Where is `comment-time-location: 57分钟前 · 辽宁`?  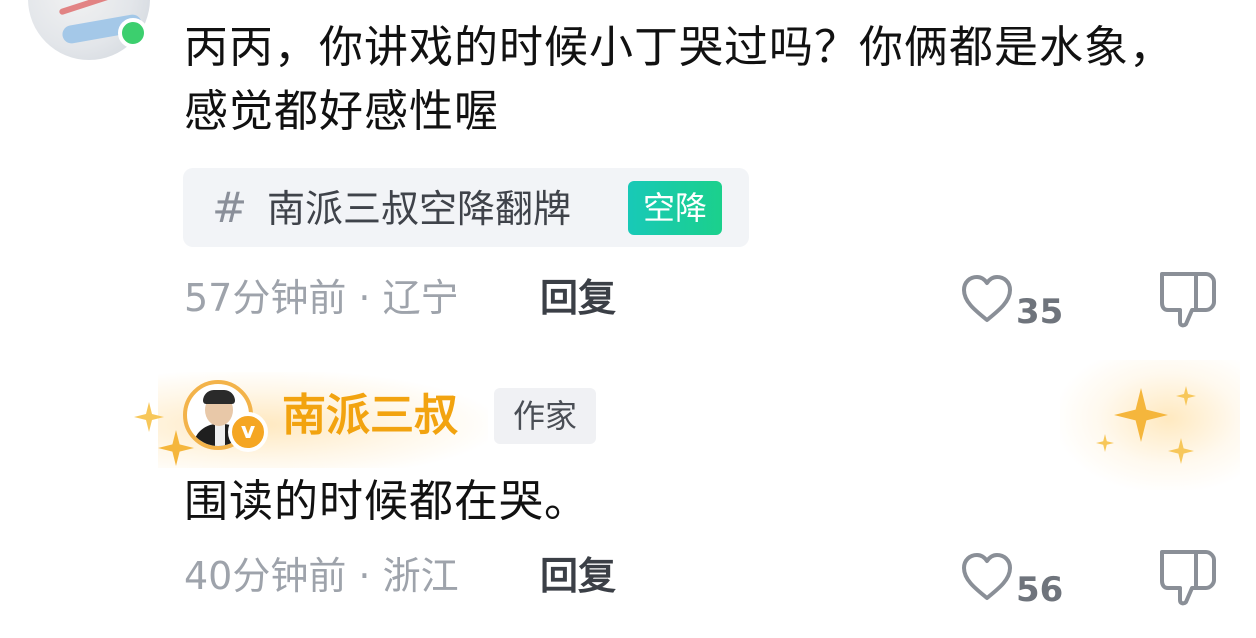
comment-time-location: 57分钟前 · 辽宁 is located at coordinates (321, 298).